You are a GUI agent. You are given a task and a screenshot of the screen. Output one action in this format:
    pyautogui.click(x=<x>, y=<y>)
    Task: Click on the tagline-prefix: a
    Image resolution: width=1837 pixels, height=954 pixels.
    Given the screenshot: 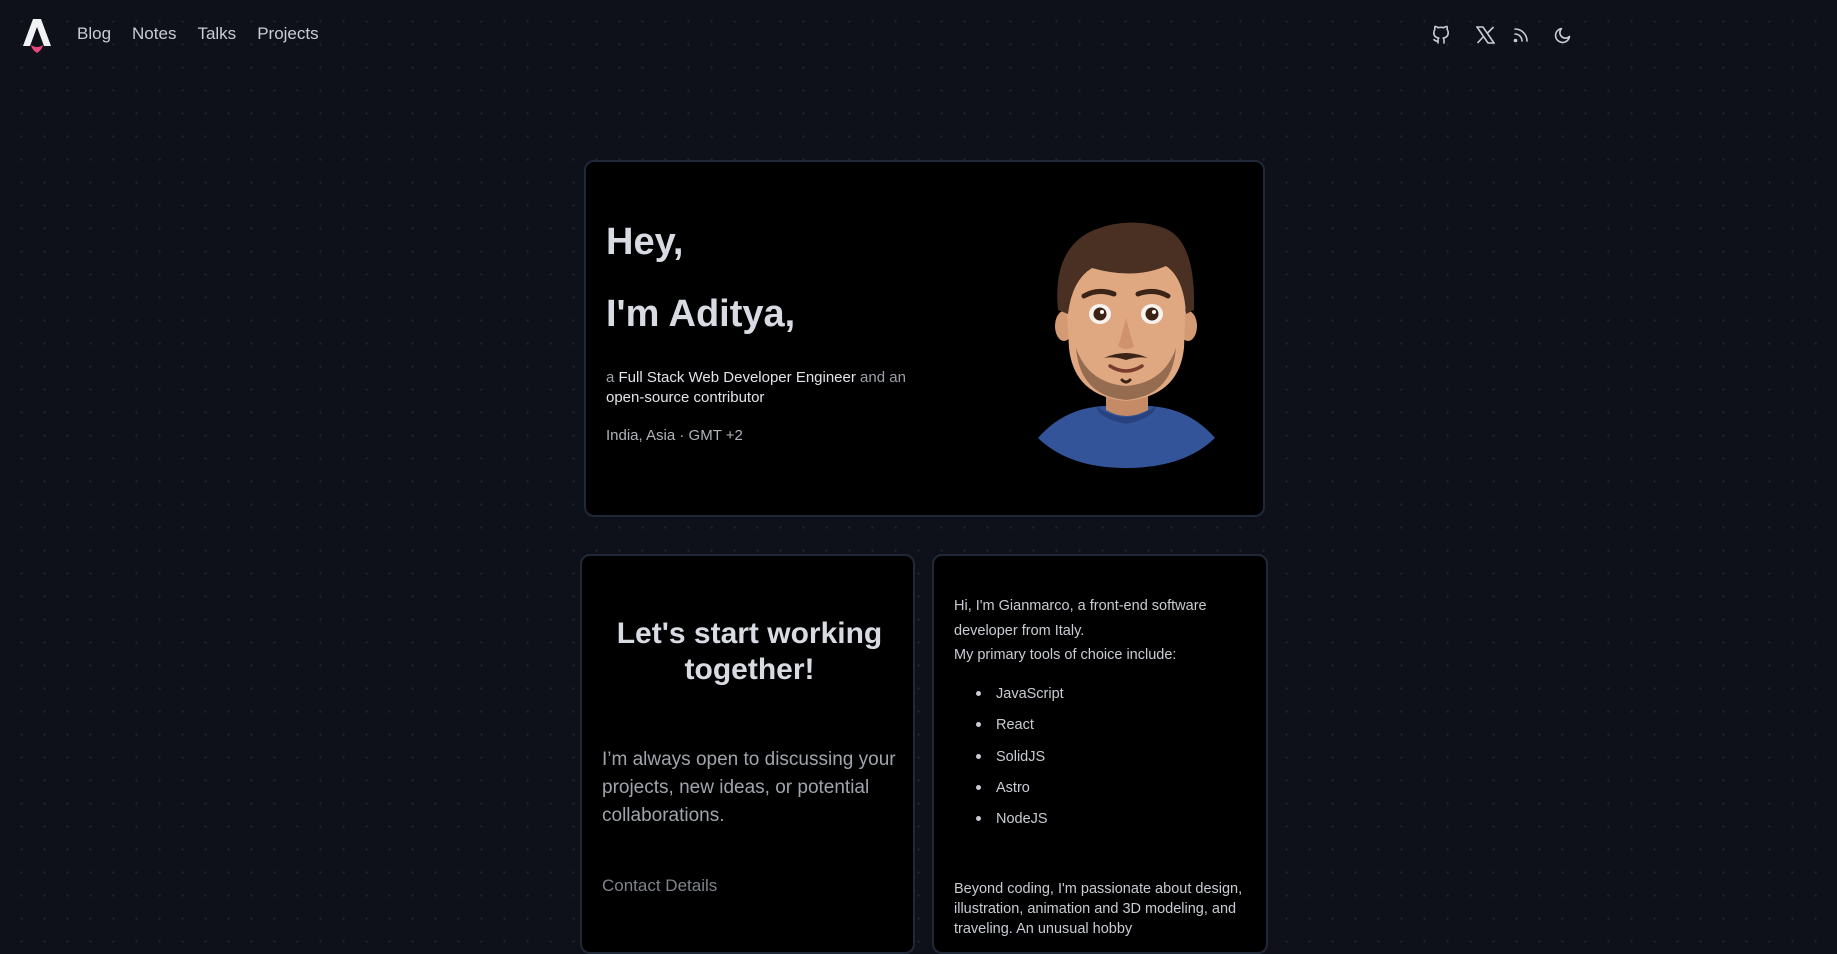 What is the action you would take?
    pyautogui.click(x=612, y=377)
    